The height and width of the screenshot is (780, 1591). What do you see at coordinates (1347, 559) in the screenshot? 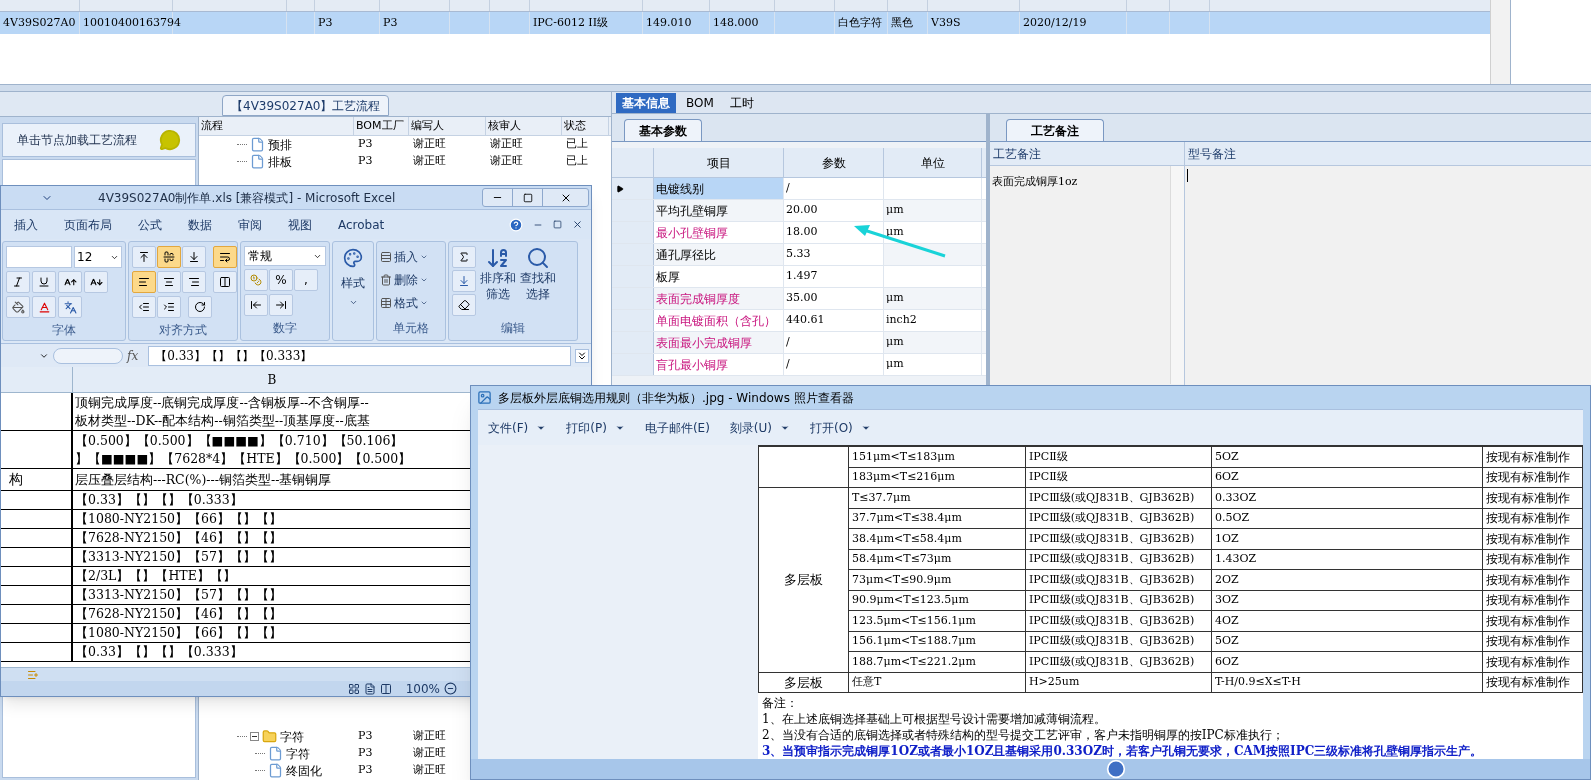
I see `table-cell: 1.43OZ` at bounding box center [1347, 559].